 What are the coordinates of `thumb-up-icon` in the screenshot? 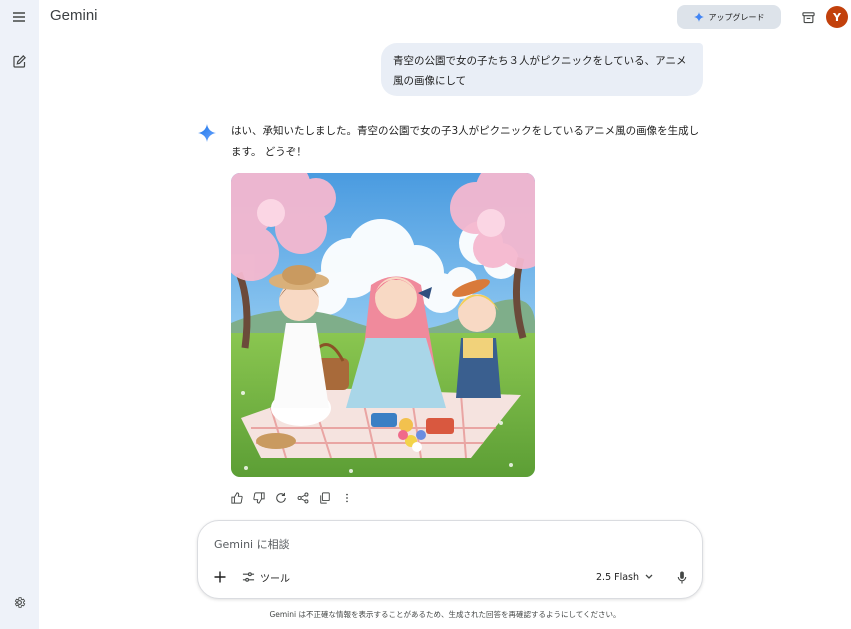 It's located at (237, 498).